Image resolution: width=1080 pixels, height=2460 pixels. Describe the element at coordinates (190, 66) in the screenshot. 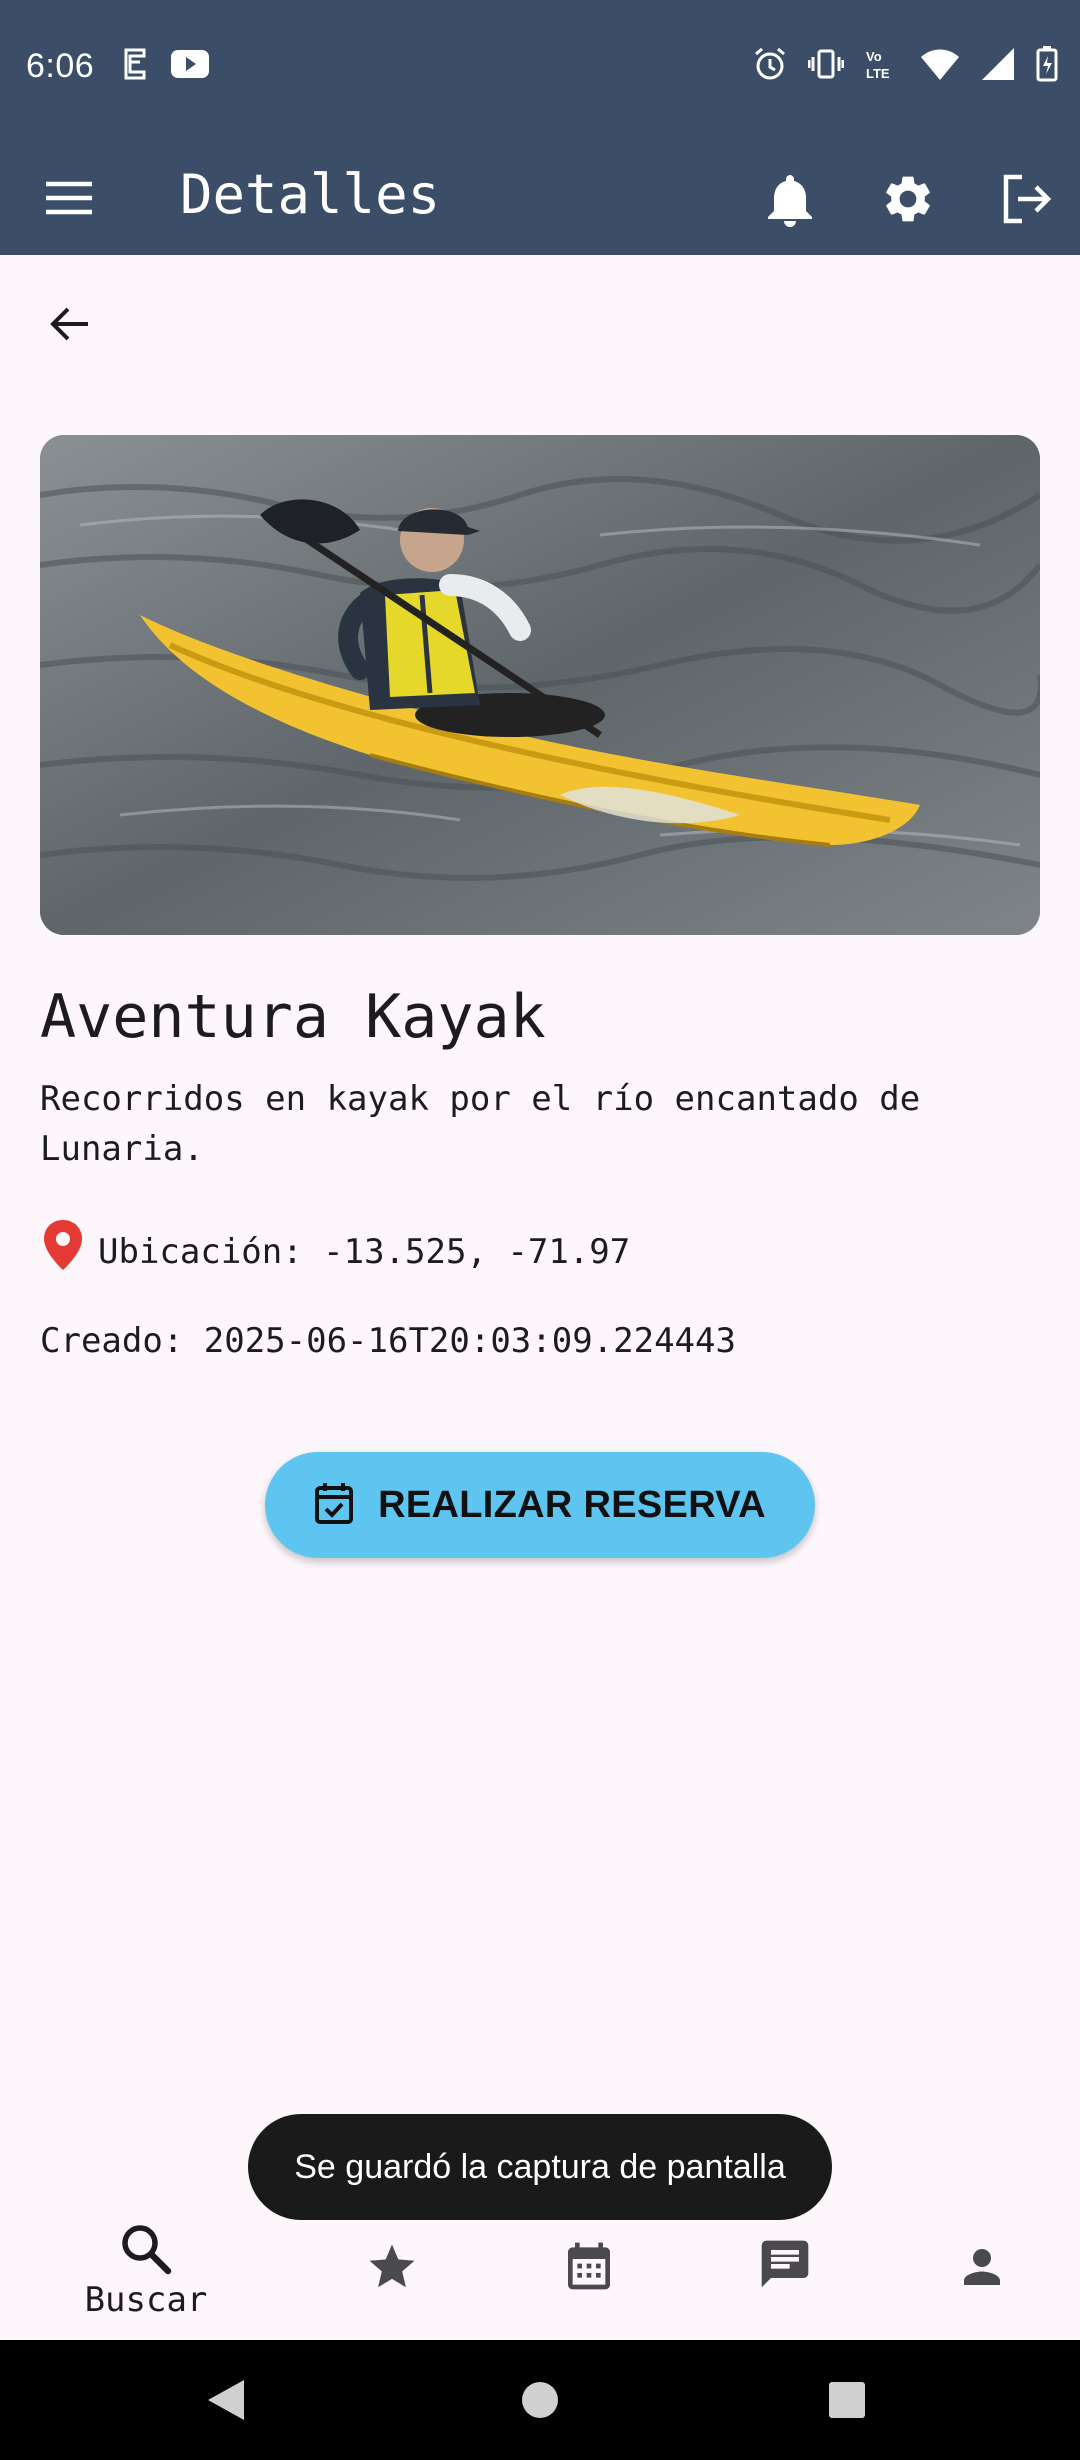

I see `youtube-icon` at that location.